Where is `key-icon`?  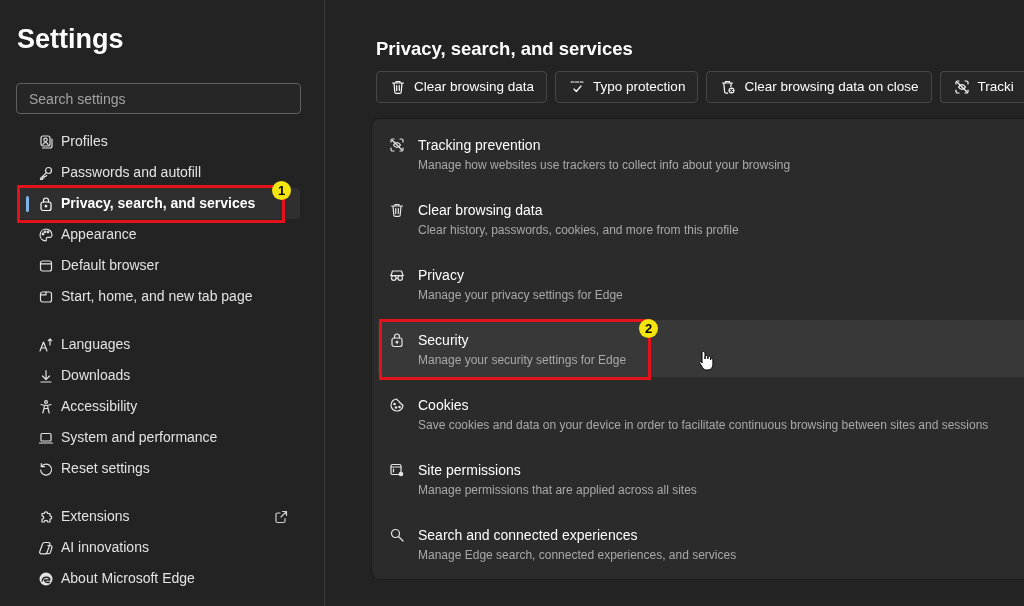 key-icon is located at coordinates (46, 172).